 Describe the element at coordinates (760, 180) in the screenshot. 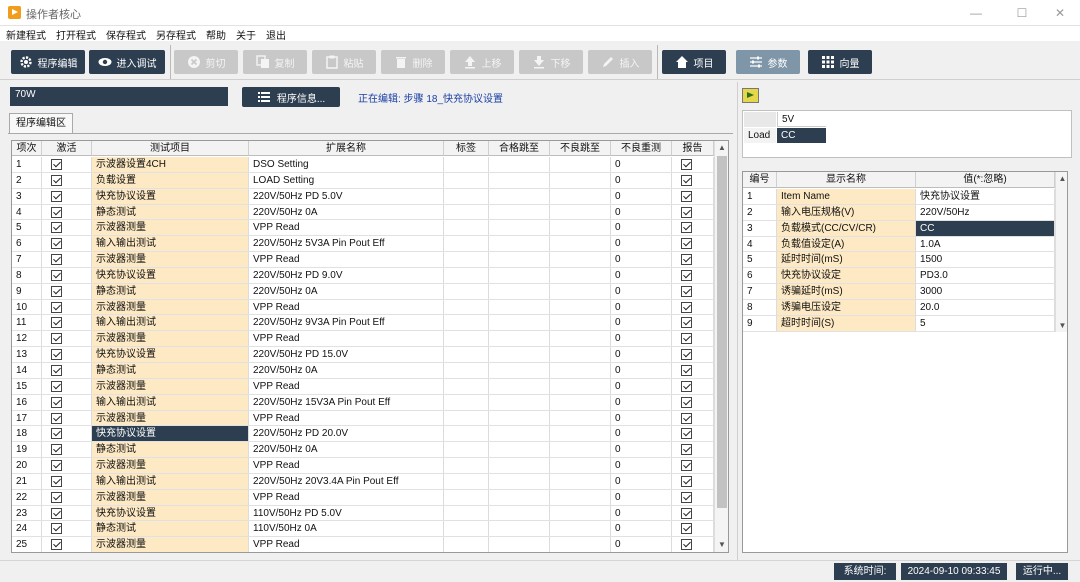

I see `column-header: 编号` at that location.